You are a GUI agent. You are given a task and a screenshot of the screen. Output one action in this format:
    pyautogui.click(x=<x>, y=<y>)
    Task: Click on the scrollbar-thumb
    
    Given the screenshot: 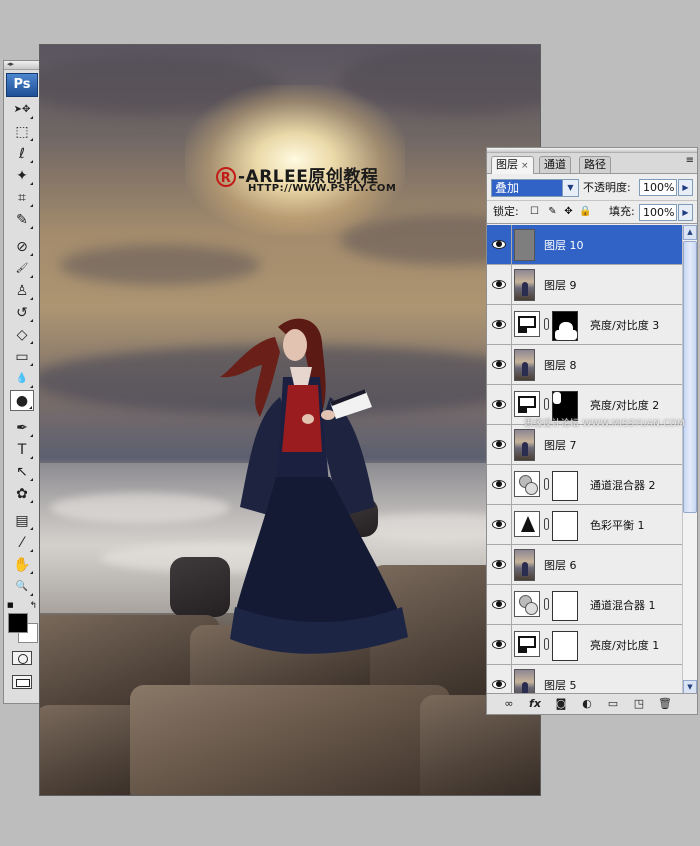 What is the action you would take?
    pyautogui.click(x=690, y=377)
    